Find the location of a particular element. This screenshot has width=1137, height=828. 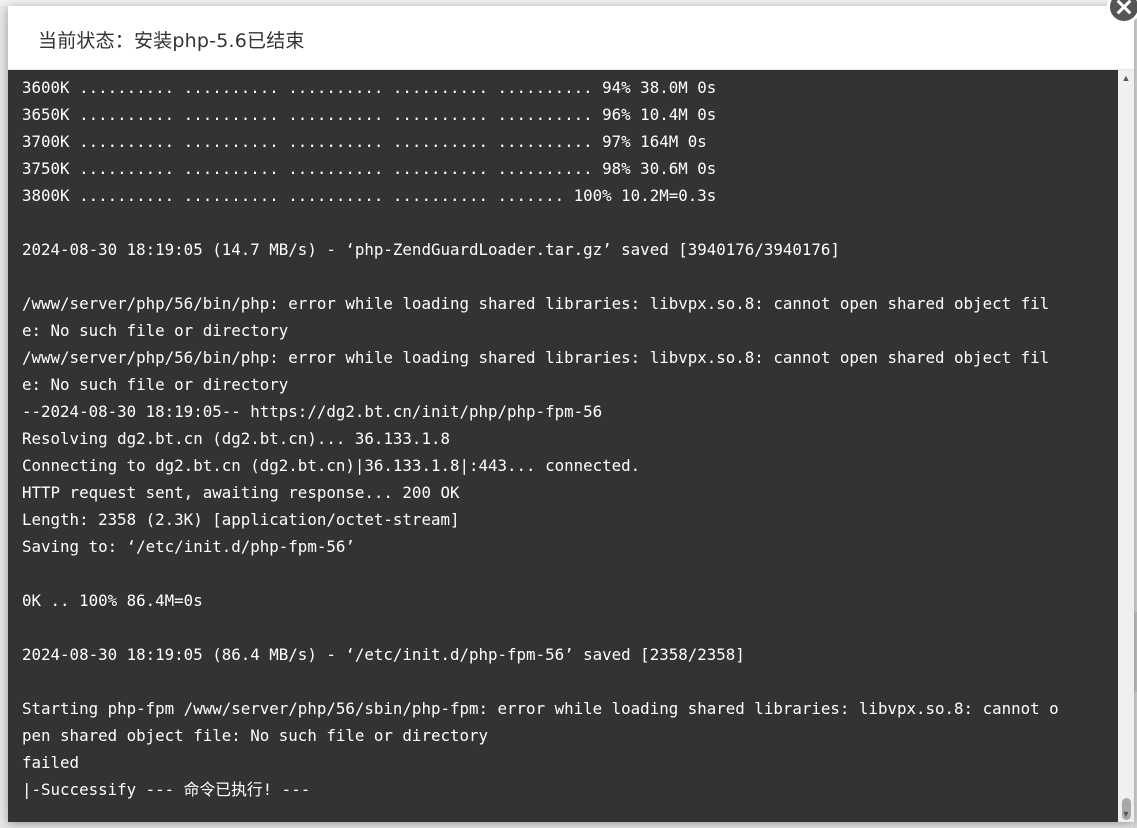

console-line: failed is located at coordinates (51, 762).